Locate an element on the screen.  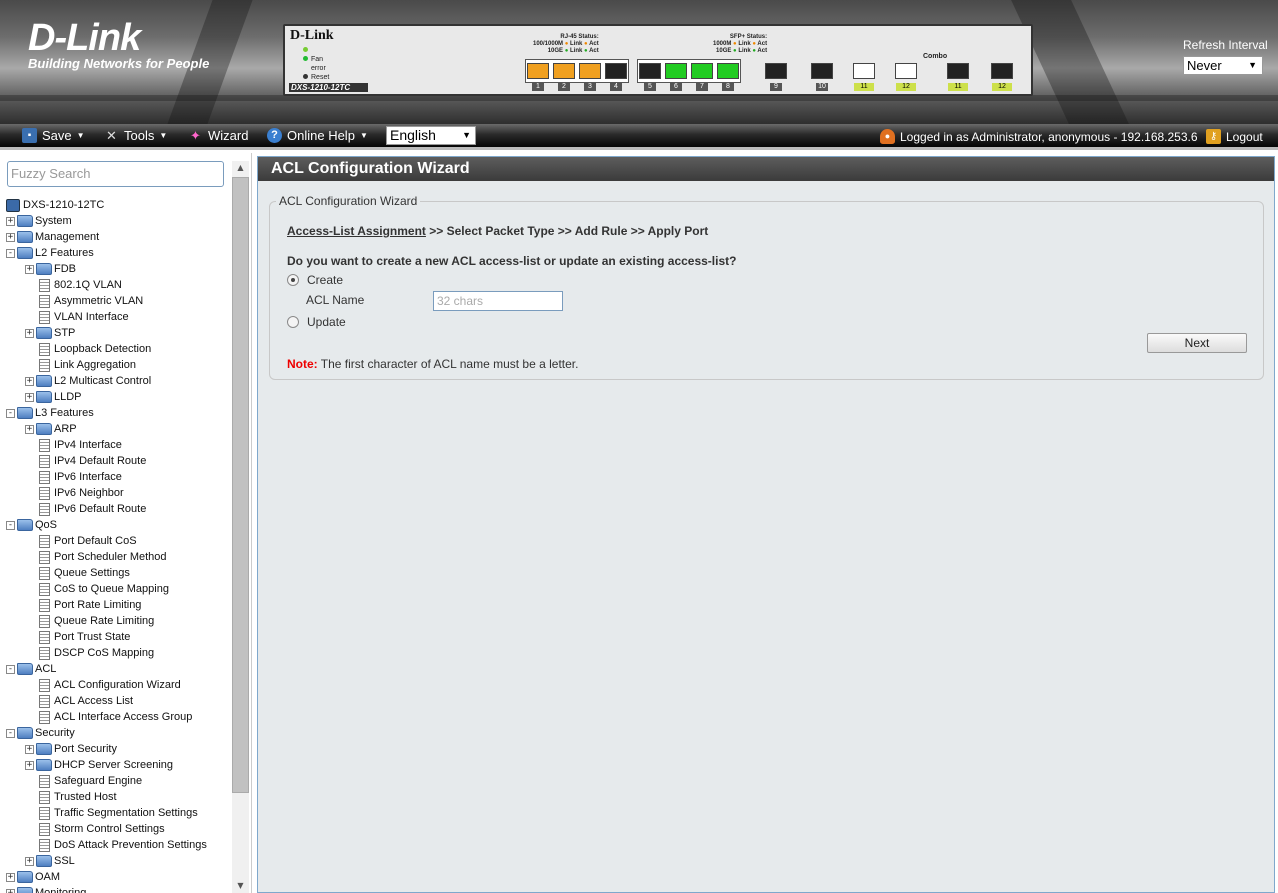
sidebar-item-queue-rate-limiting: Queue Rate Limiting is located at coordinates (89, 621).